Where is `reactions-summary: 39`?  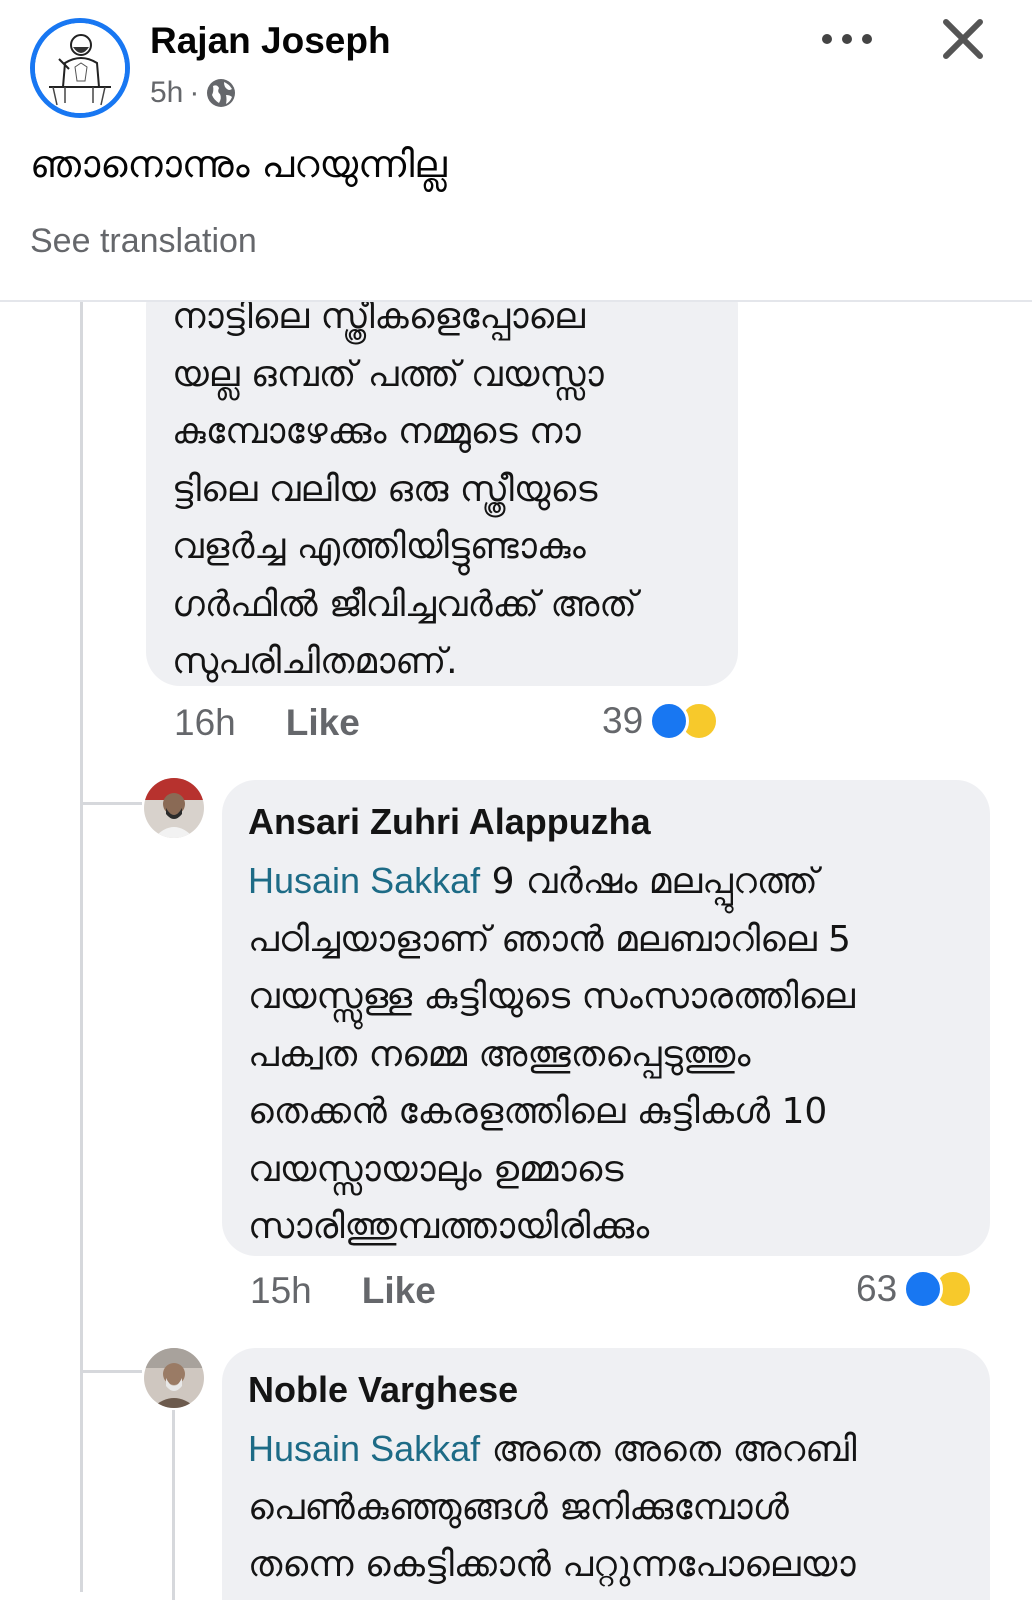
reactions-summary: 39 is located at coordinates (661, 721).